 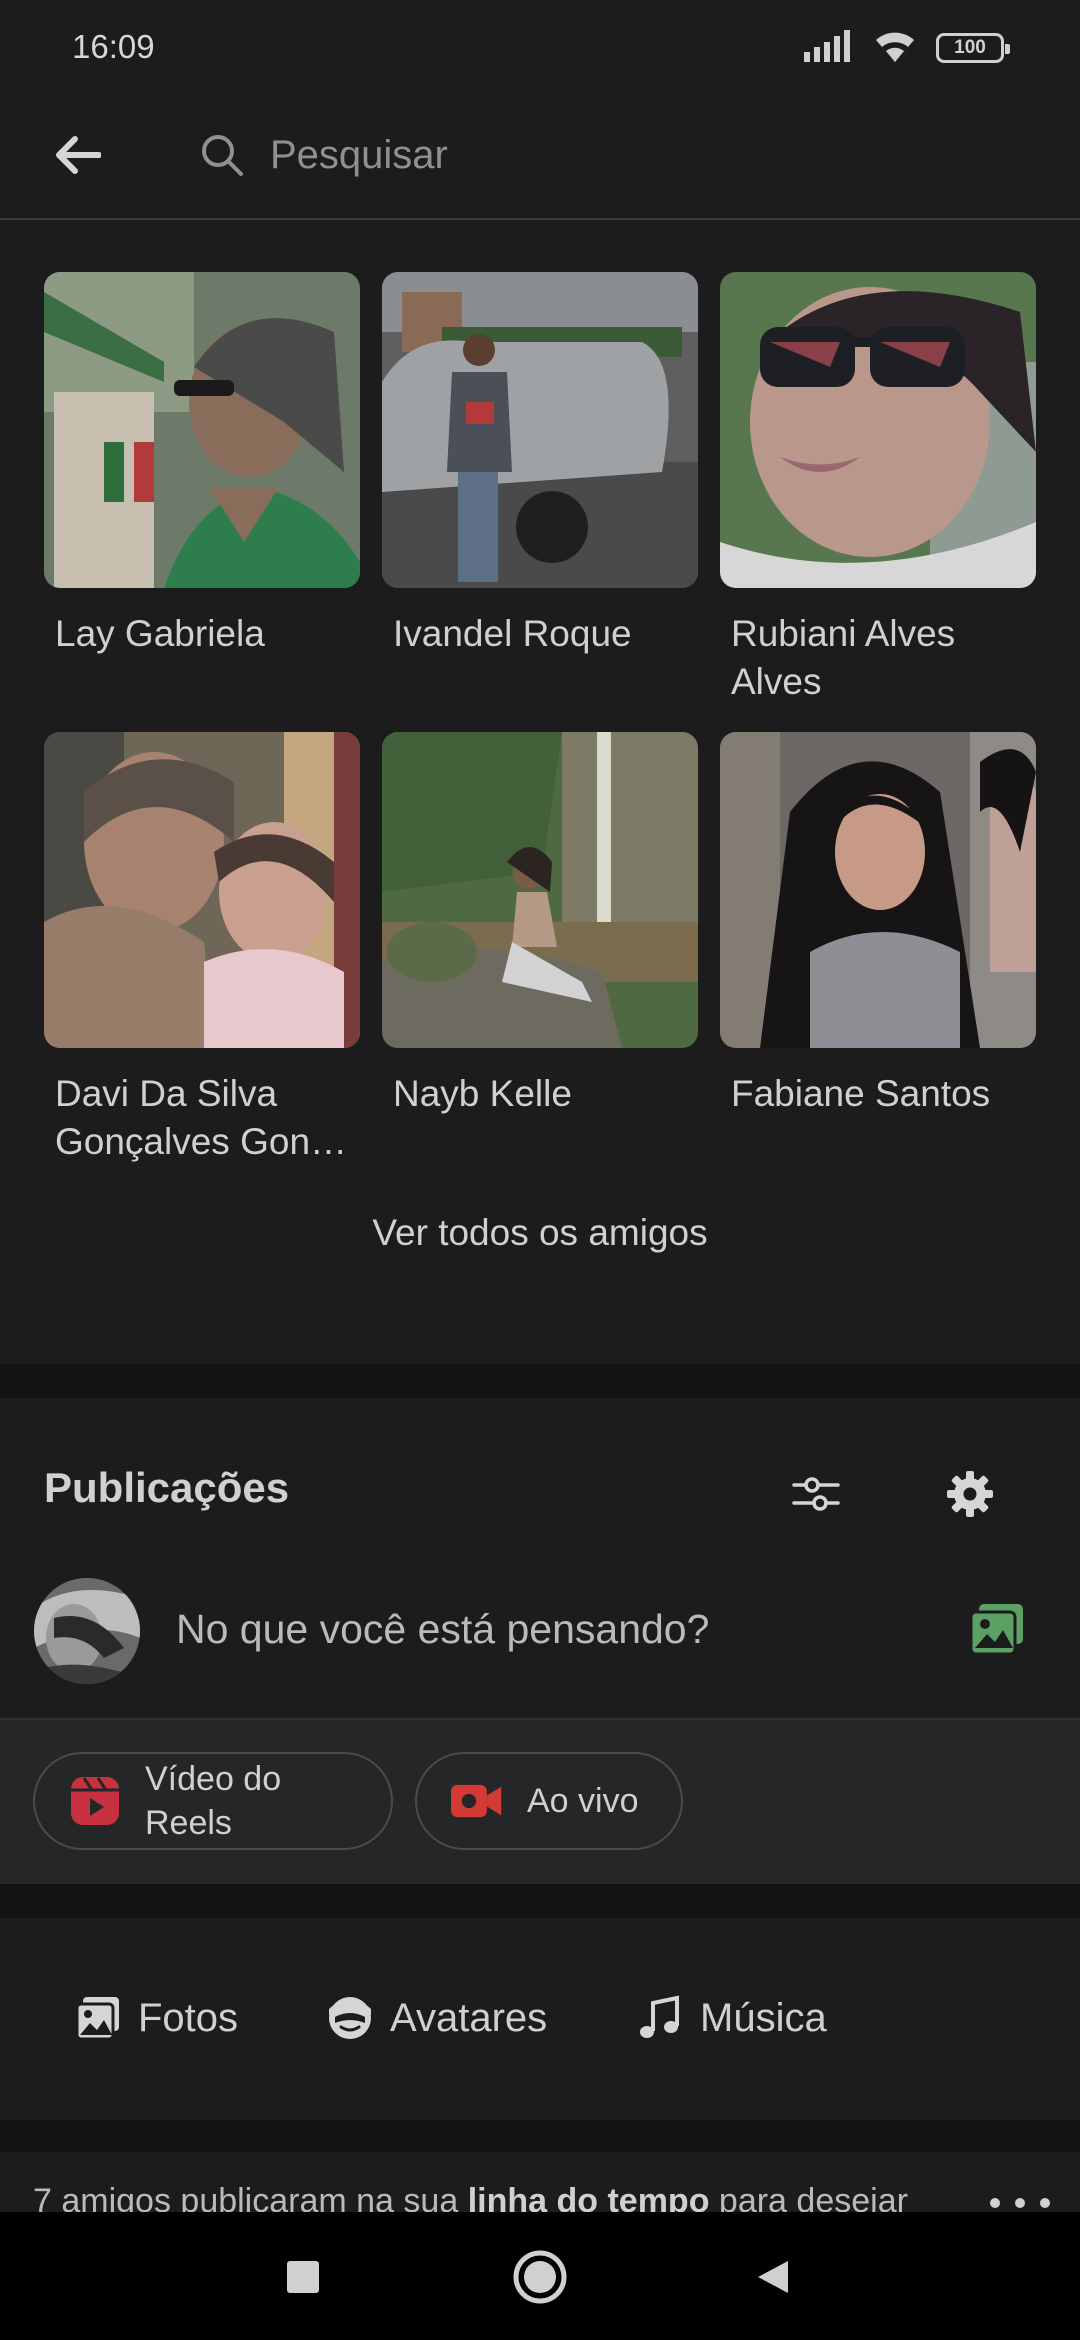 I want to click on friend-card: Lay Gabriela, so click(x=202, y=502).